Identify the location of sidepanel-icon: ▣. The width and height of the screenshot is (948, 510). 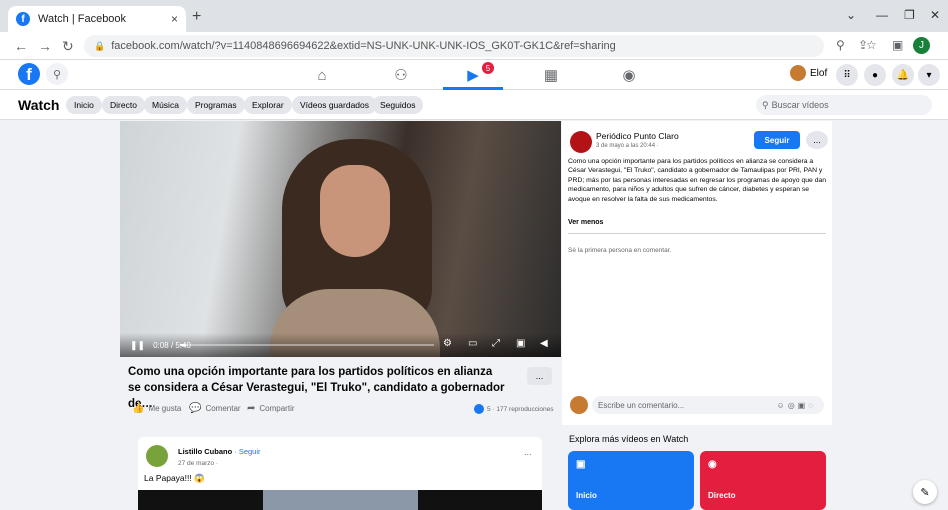
(897, 45).